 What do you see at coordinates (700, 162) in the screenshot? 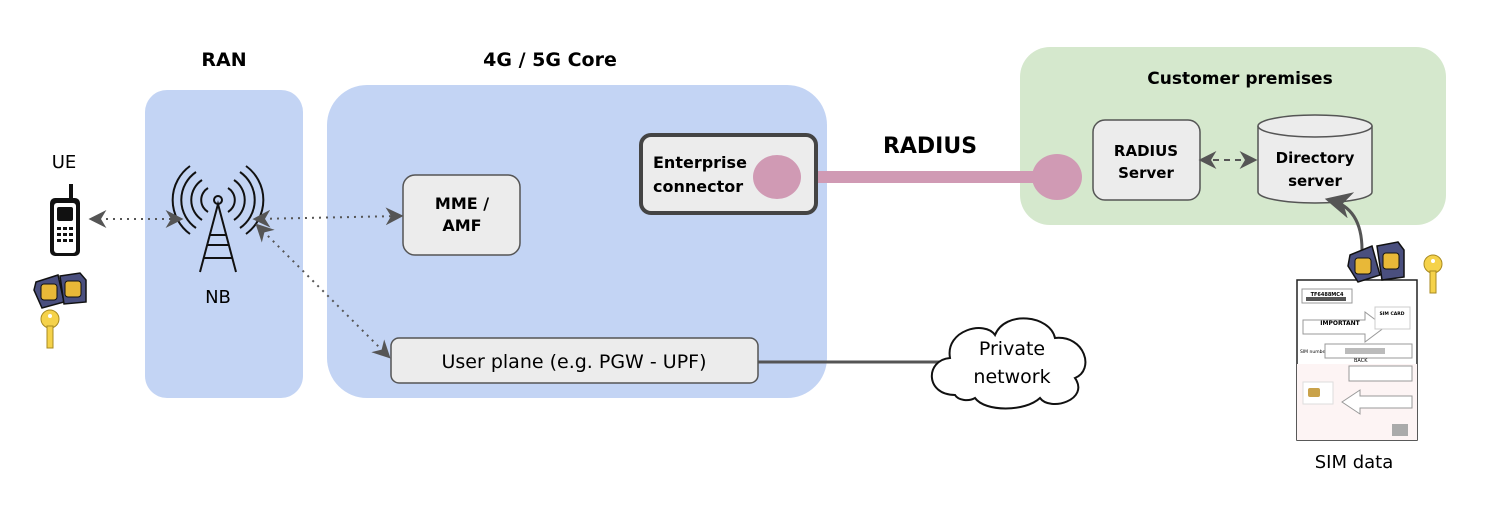
I see `enterprise-label: Enterprise` at bounding box center [700, 162].